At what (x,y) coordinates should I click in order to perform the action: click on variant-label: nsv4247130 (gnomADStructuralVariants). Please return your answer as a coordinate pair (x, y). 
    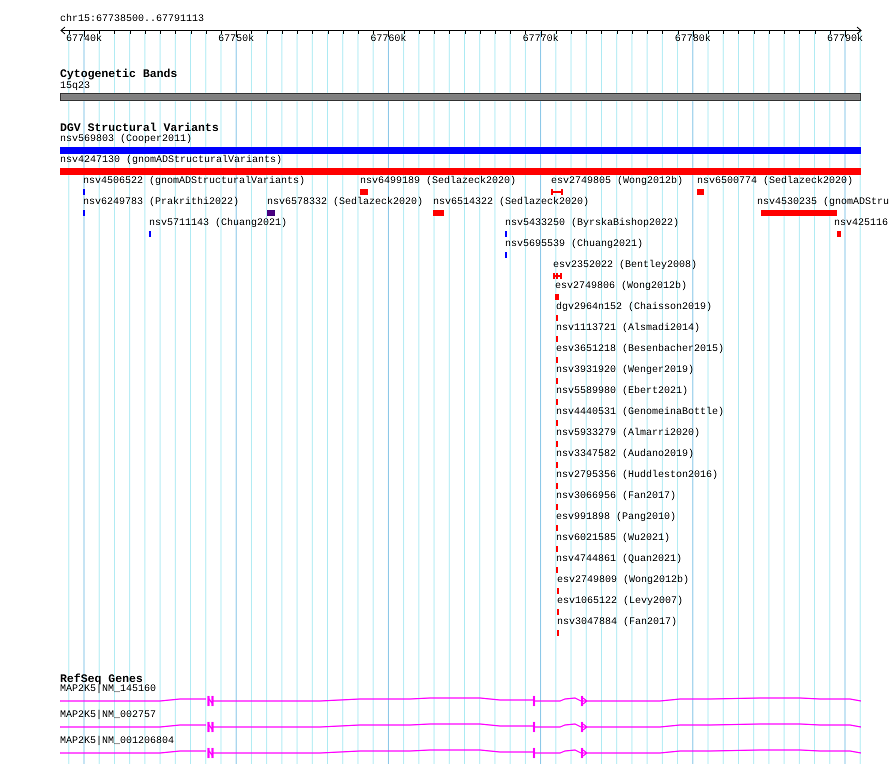
    Looking at the image, I should click on (171, 161).